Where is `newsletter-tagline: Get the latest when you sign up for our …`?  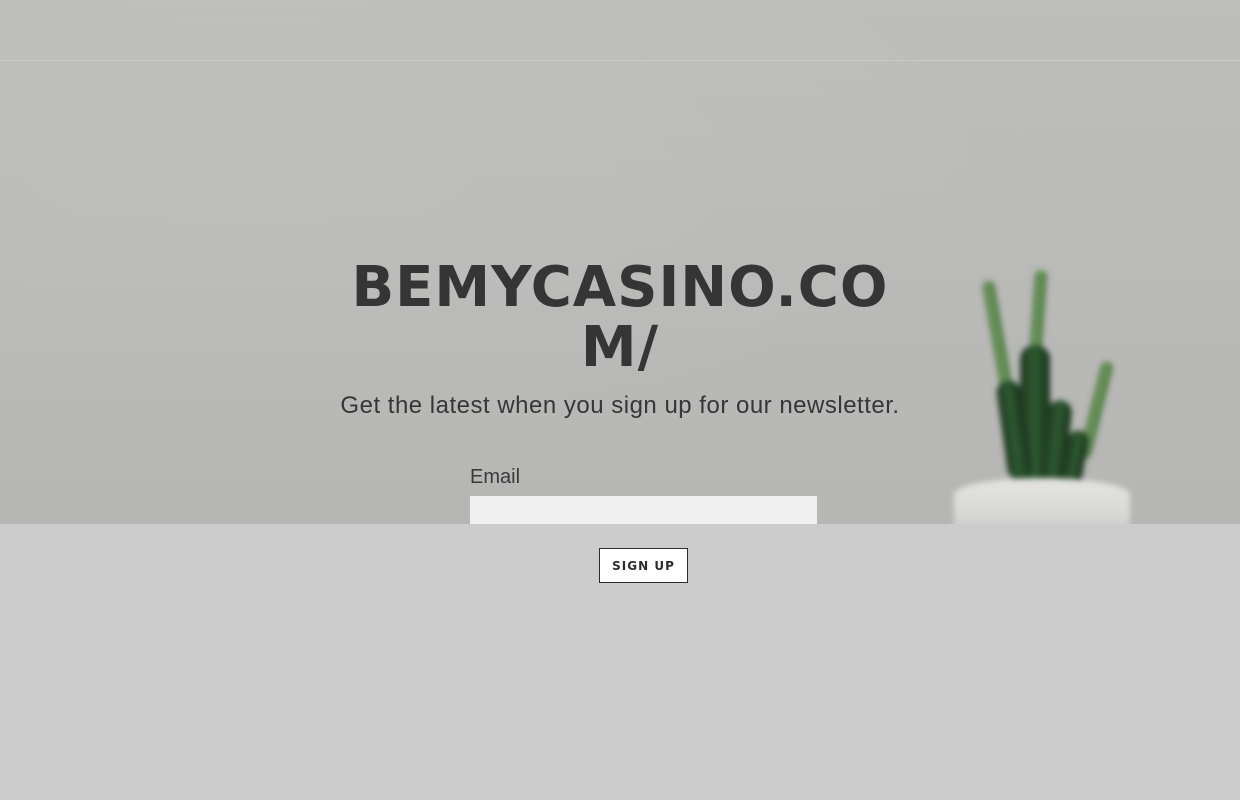
newsletter-tagline: Get the latest when you sign up for our … is located at coordinates (620, 405).